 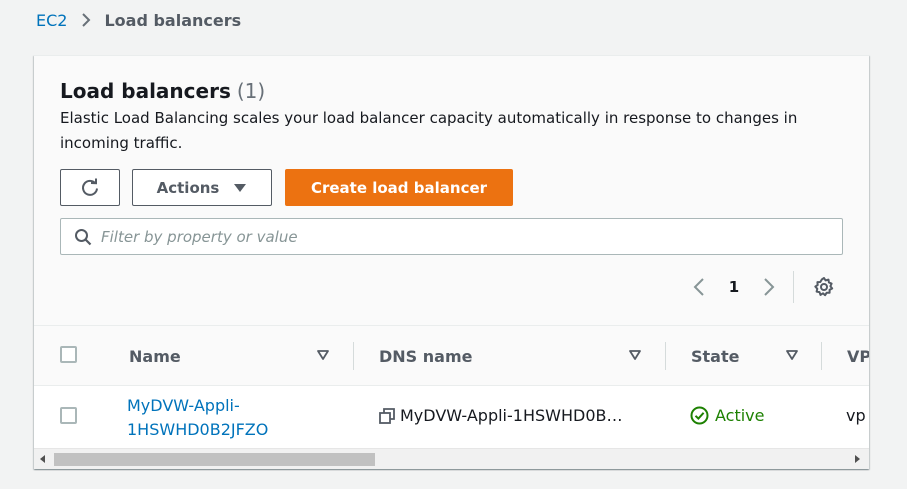 I want to click on row-checkbox, so click(x=68, y=415).